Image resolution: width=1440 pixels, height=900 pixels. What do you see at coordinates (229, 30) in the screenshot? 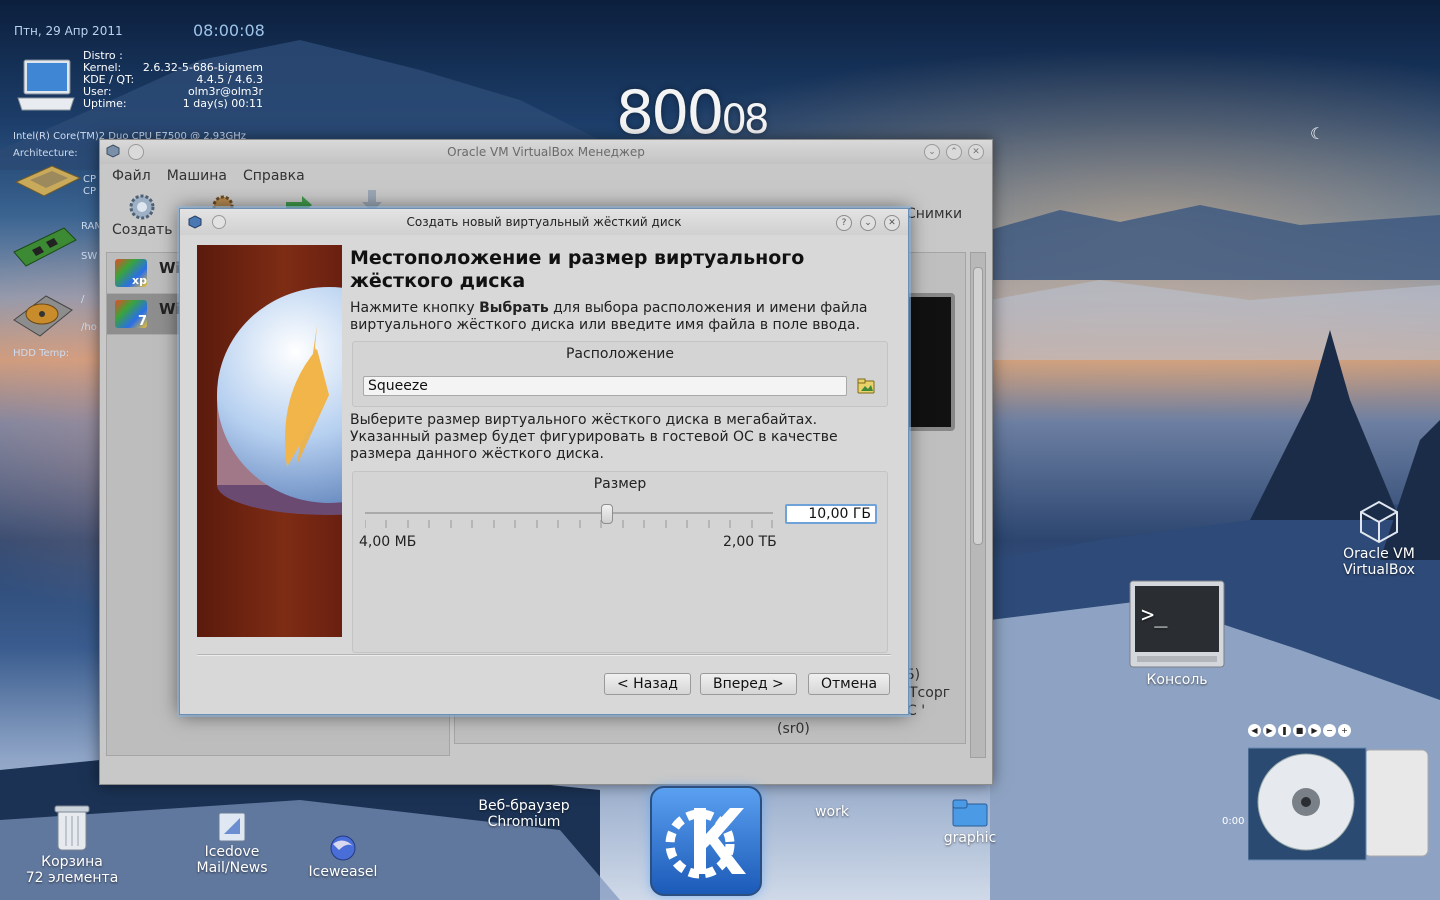
I see `desktop-clock: 08:00:08` at bounding box center [229, 30].